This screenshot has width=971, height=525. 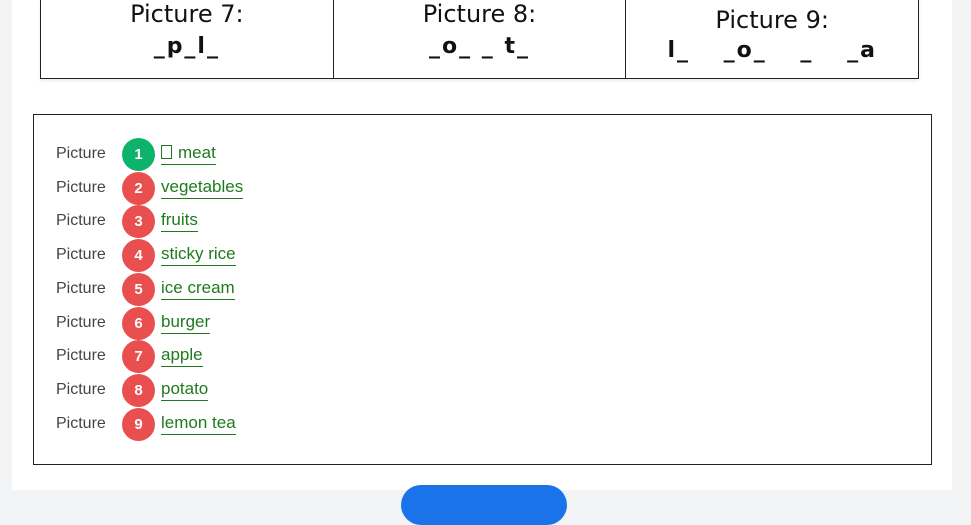 I want to click on picture-8-cell: Picture 8: _o_ _ t_, so click(x=480, y=39).